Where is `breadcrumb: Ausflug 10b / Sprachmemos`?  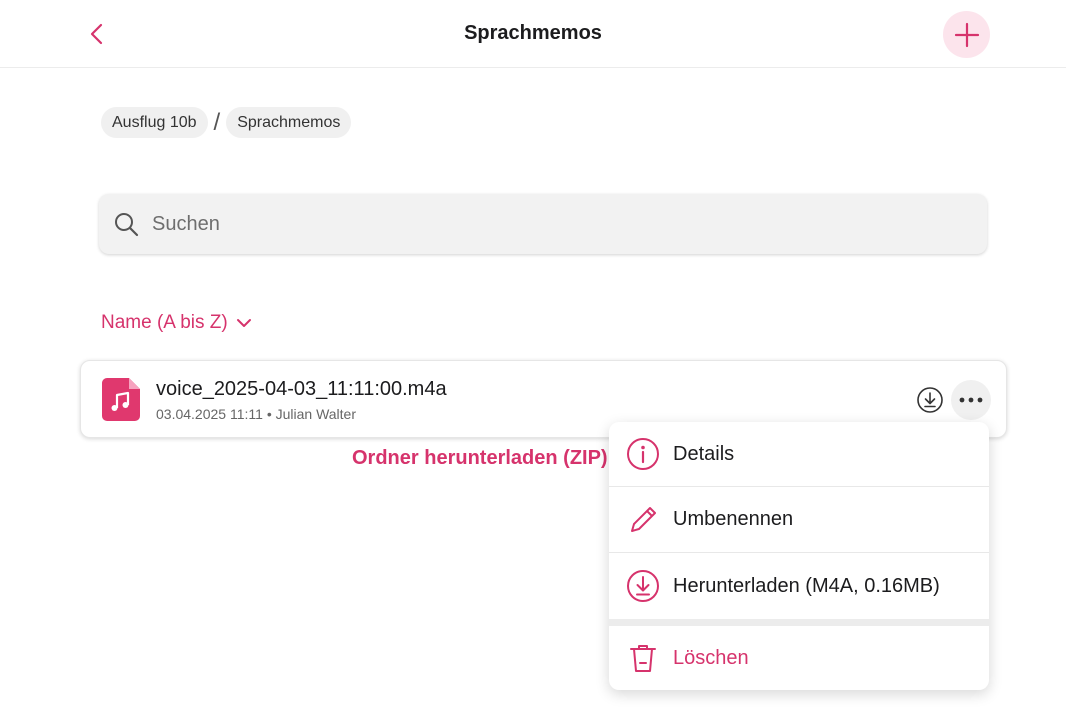 breadcrumb: Ausflug 10b / Sprachmemos is located at coordinates (226, 122).